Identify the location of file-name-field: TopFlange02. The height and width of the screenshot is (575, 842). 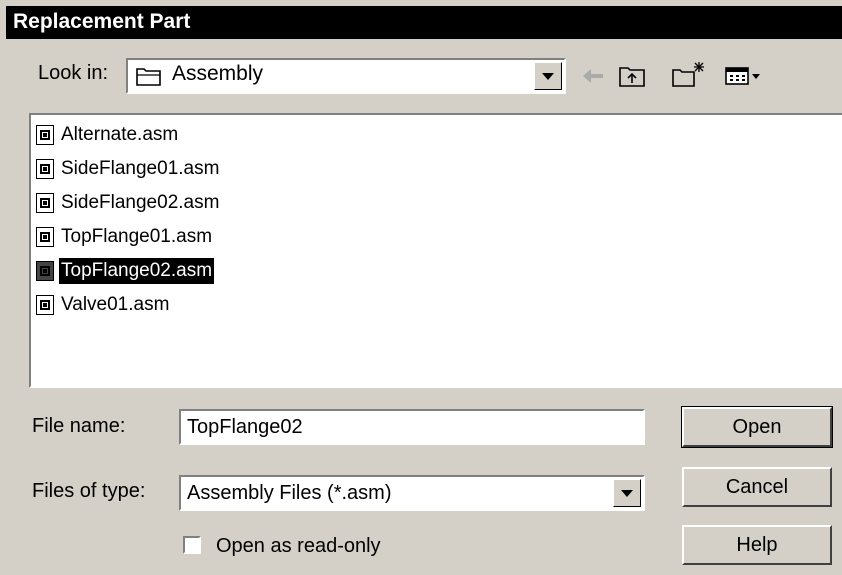
(412, 427).